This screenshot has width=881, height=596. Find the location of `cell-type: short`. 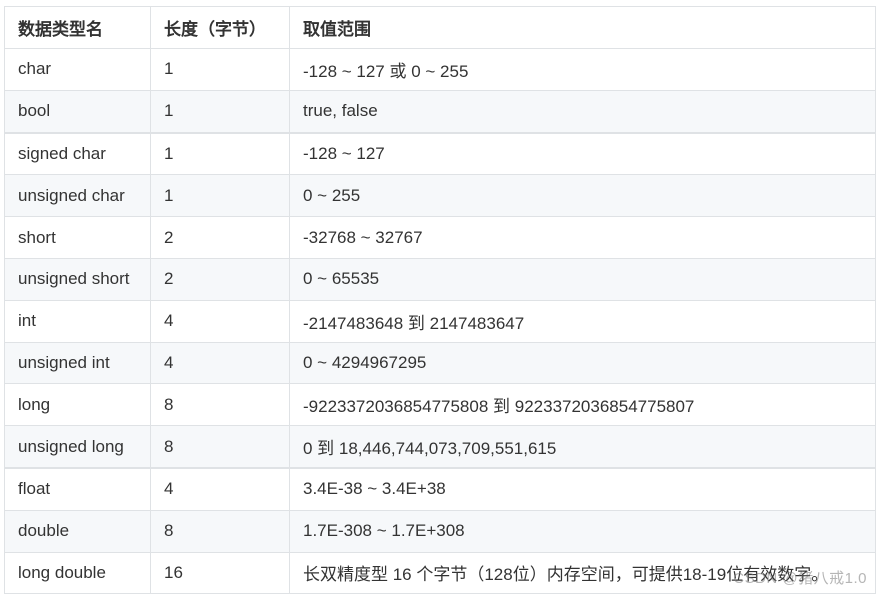

cell-type: short is located at coordinates (77, 237).